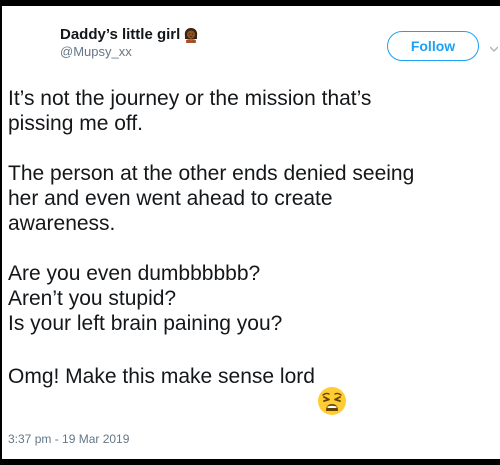  I want to click on weary-face-emoji-icon, so click(332, 388).